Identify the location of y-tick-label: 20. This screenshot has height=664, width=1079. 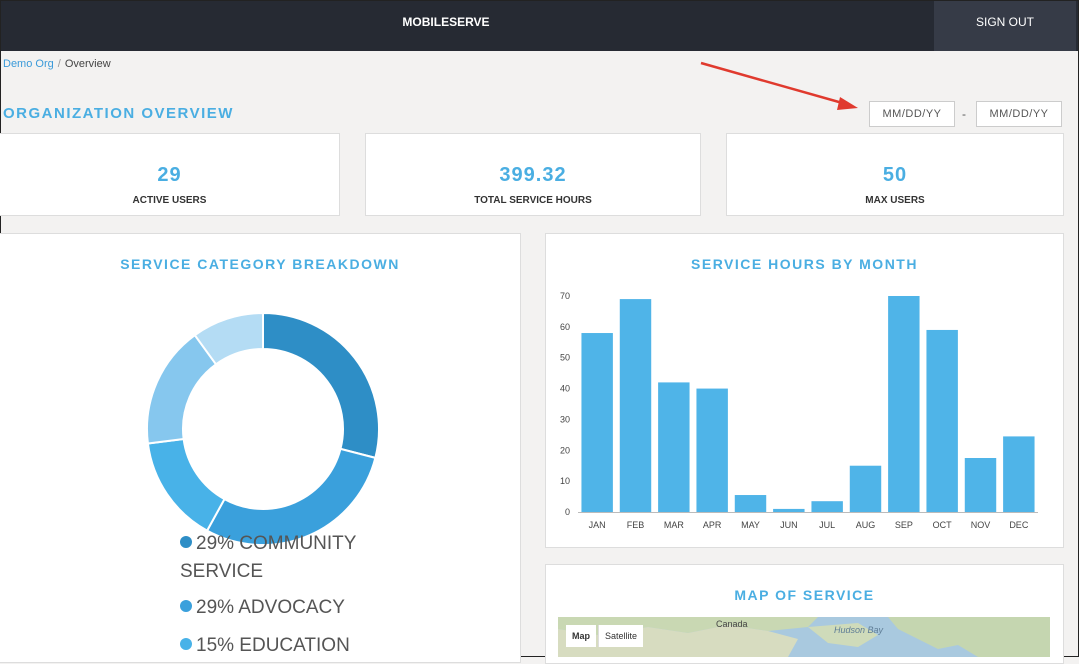
(565, 450).